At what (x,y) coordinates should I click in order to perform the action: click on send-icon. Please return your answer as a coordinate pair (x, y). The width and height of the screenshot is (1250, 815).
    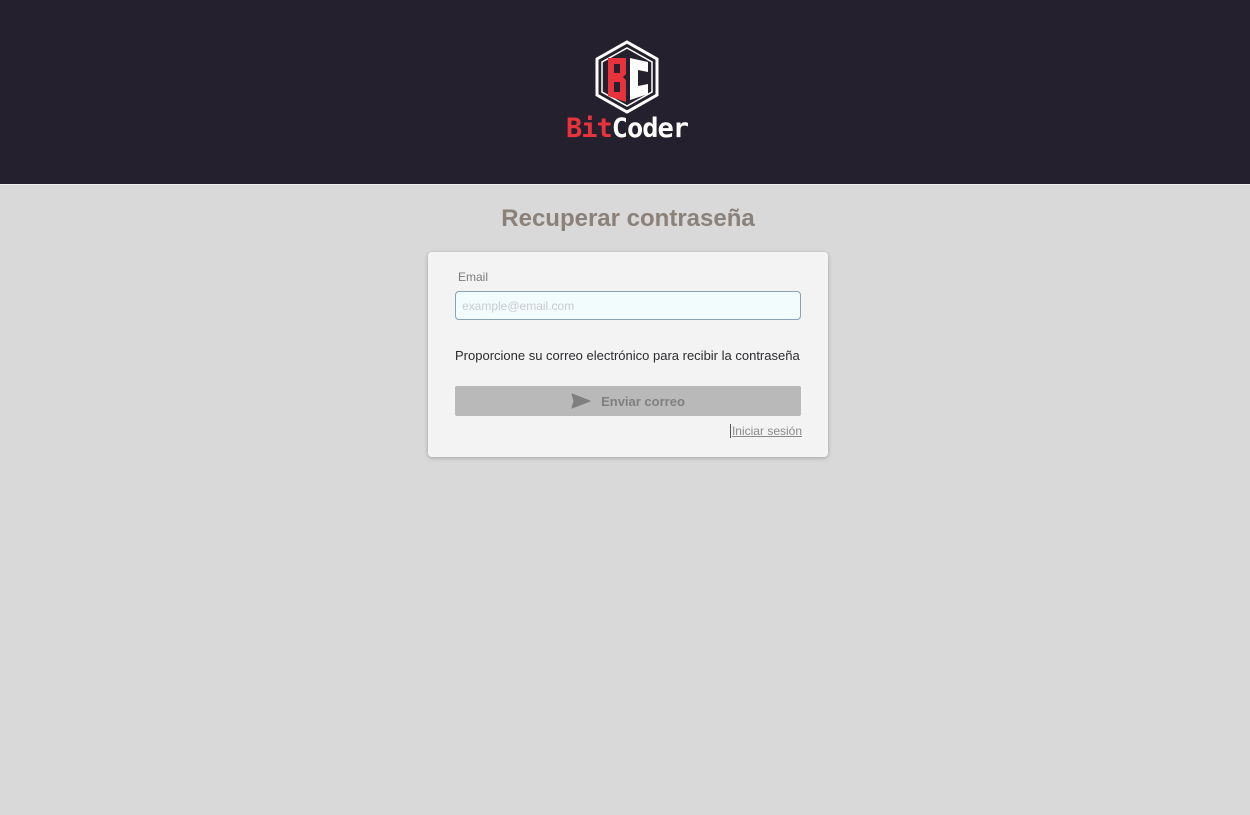
    Looking at the image, I should click on (581, 401).